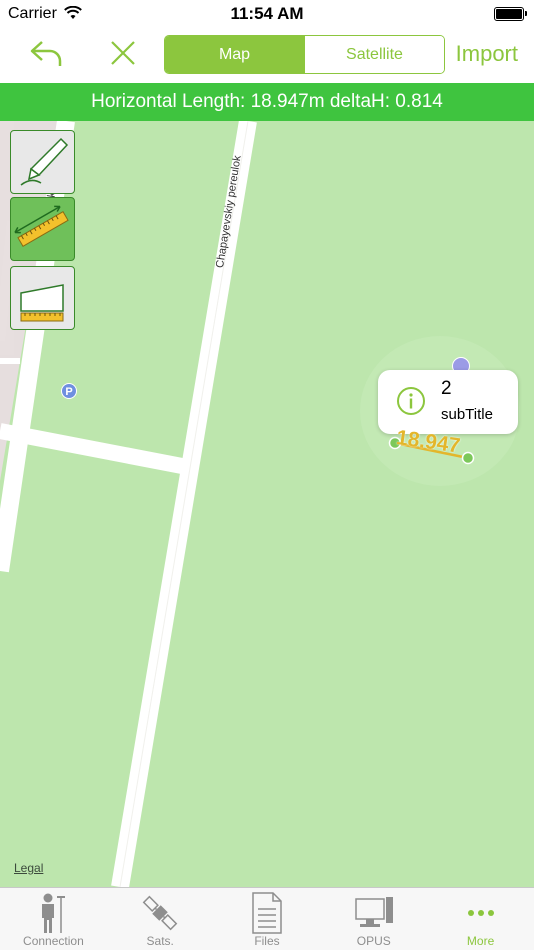 Image resolution: width=534 pixels, height=950 pixels. I want to click on area-tool-button, so click(42, 298).